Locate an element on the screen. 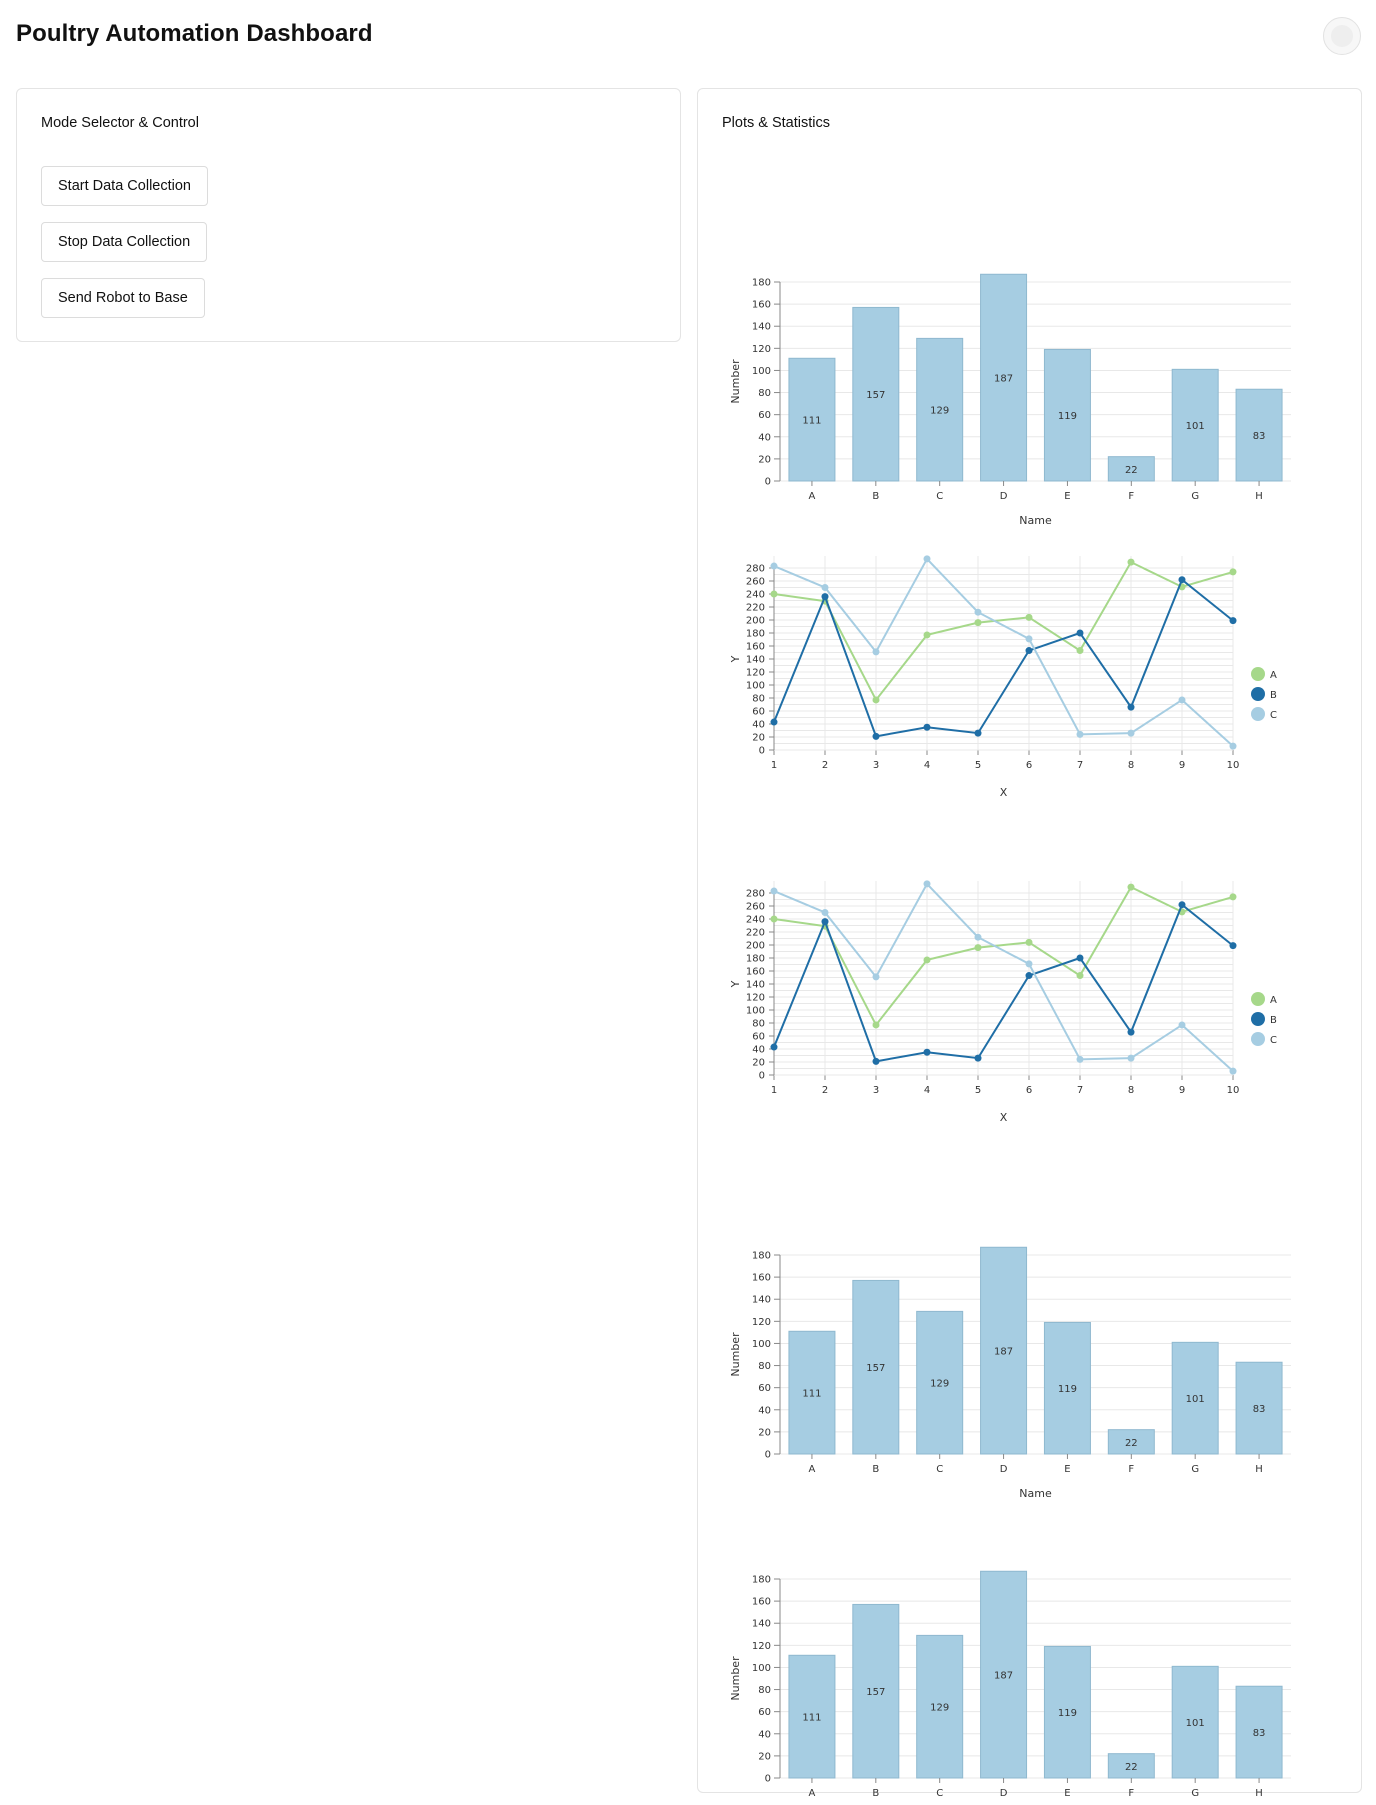  stop-data-collection-button: Stop Data Collection is located at coordinates (124, 242).